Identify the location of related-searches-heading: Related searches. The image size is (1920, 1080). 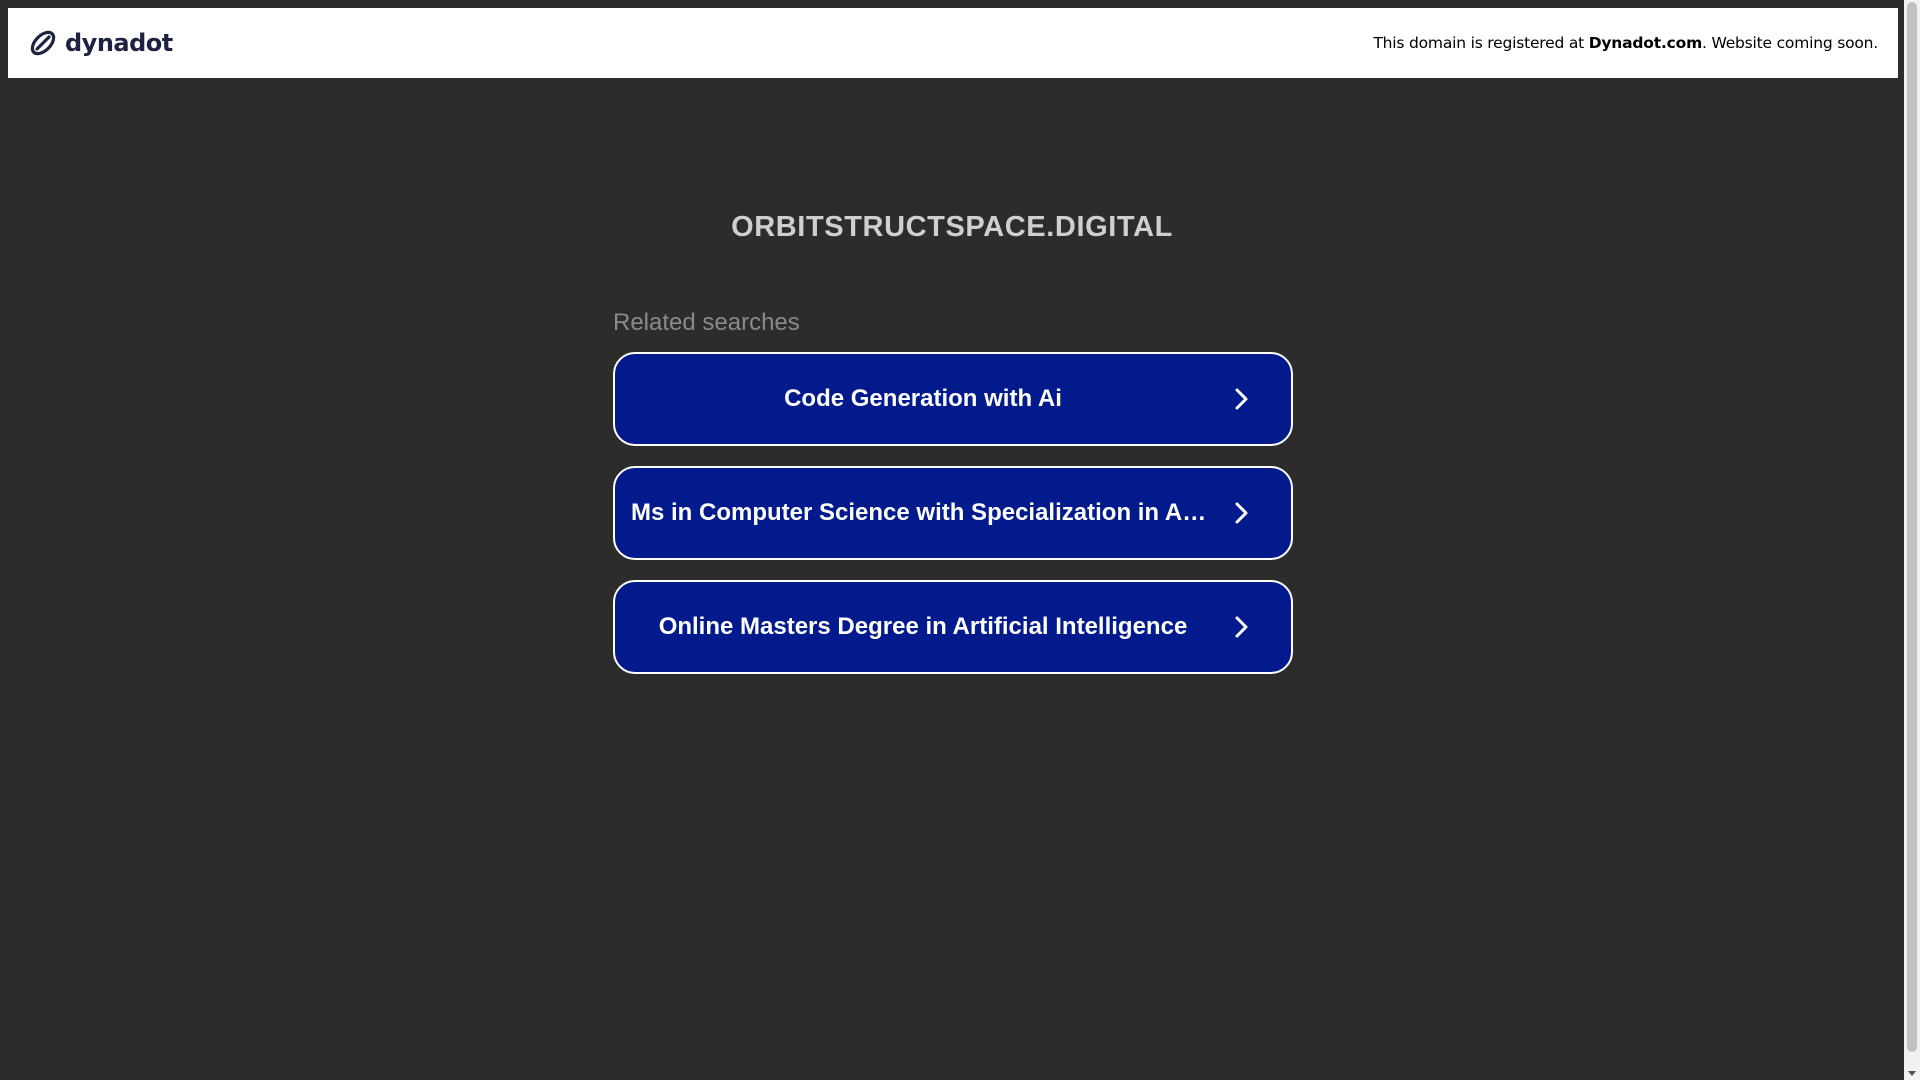
(706, 322).